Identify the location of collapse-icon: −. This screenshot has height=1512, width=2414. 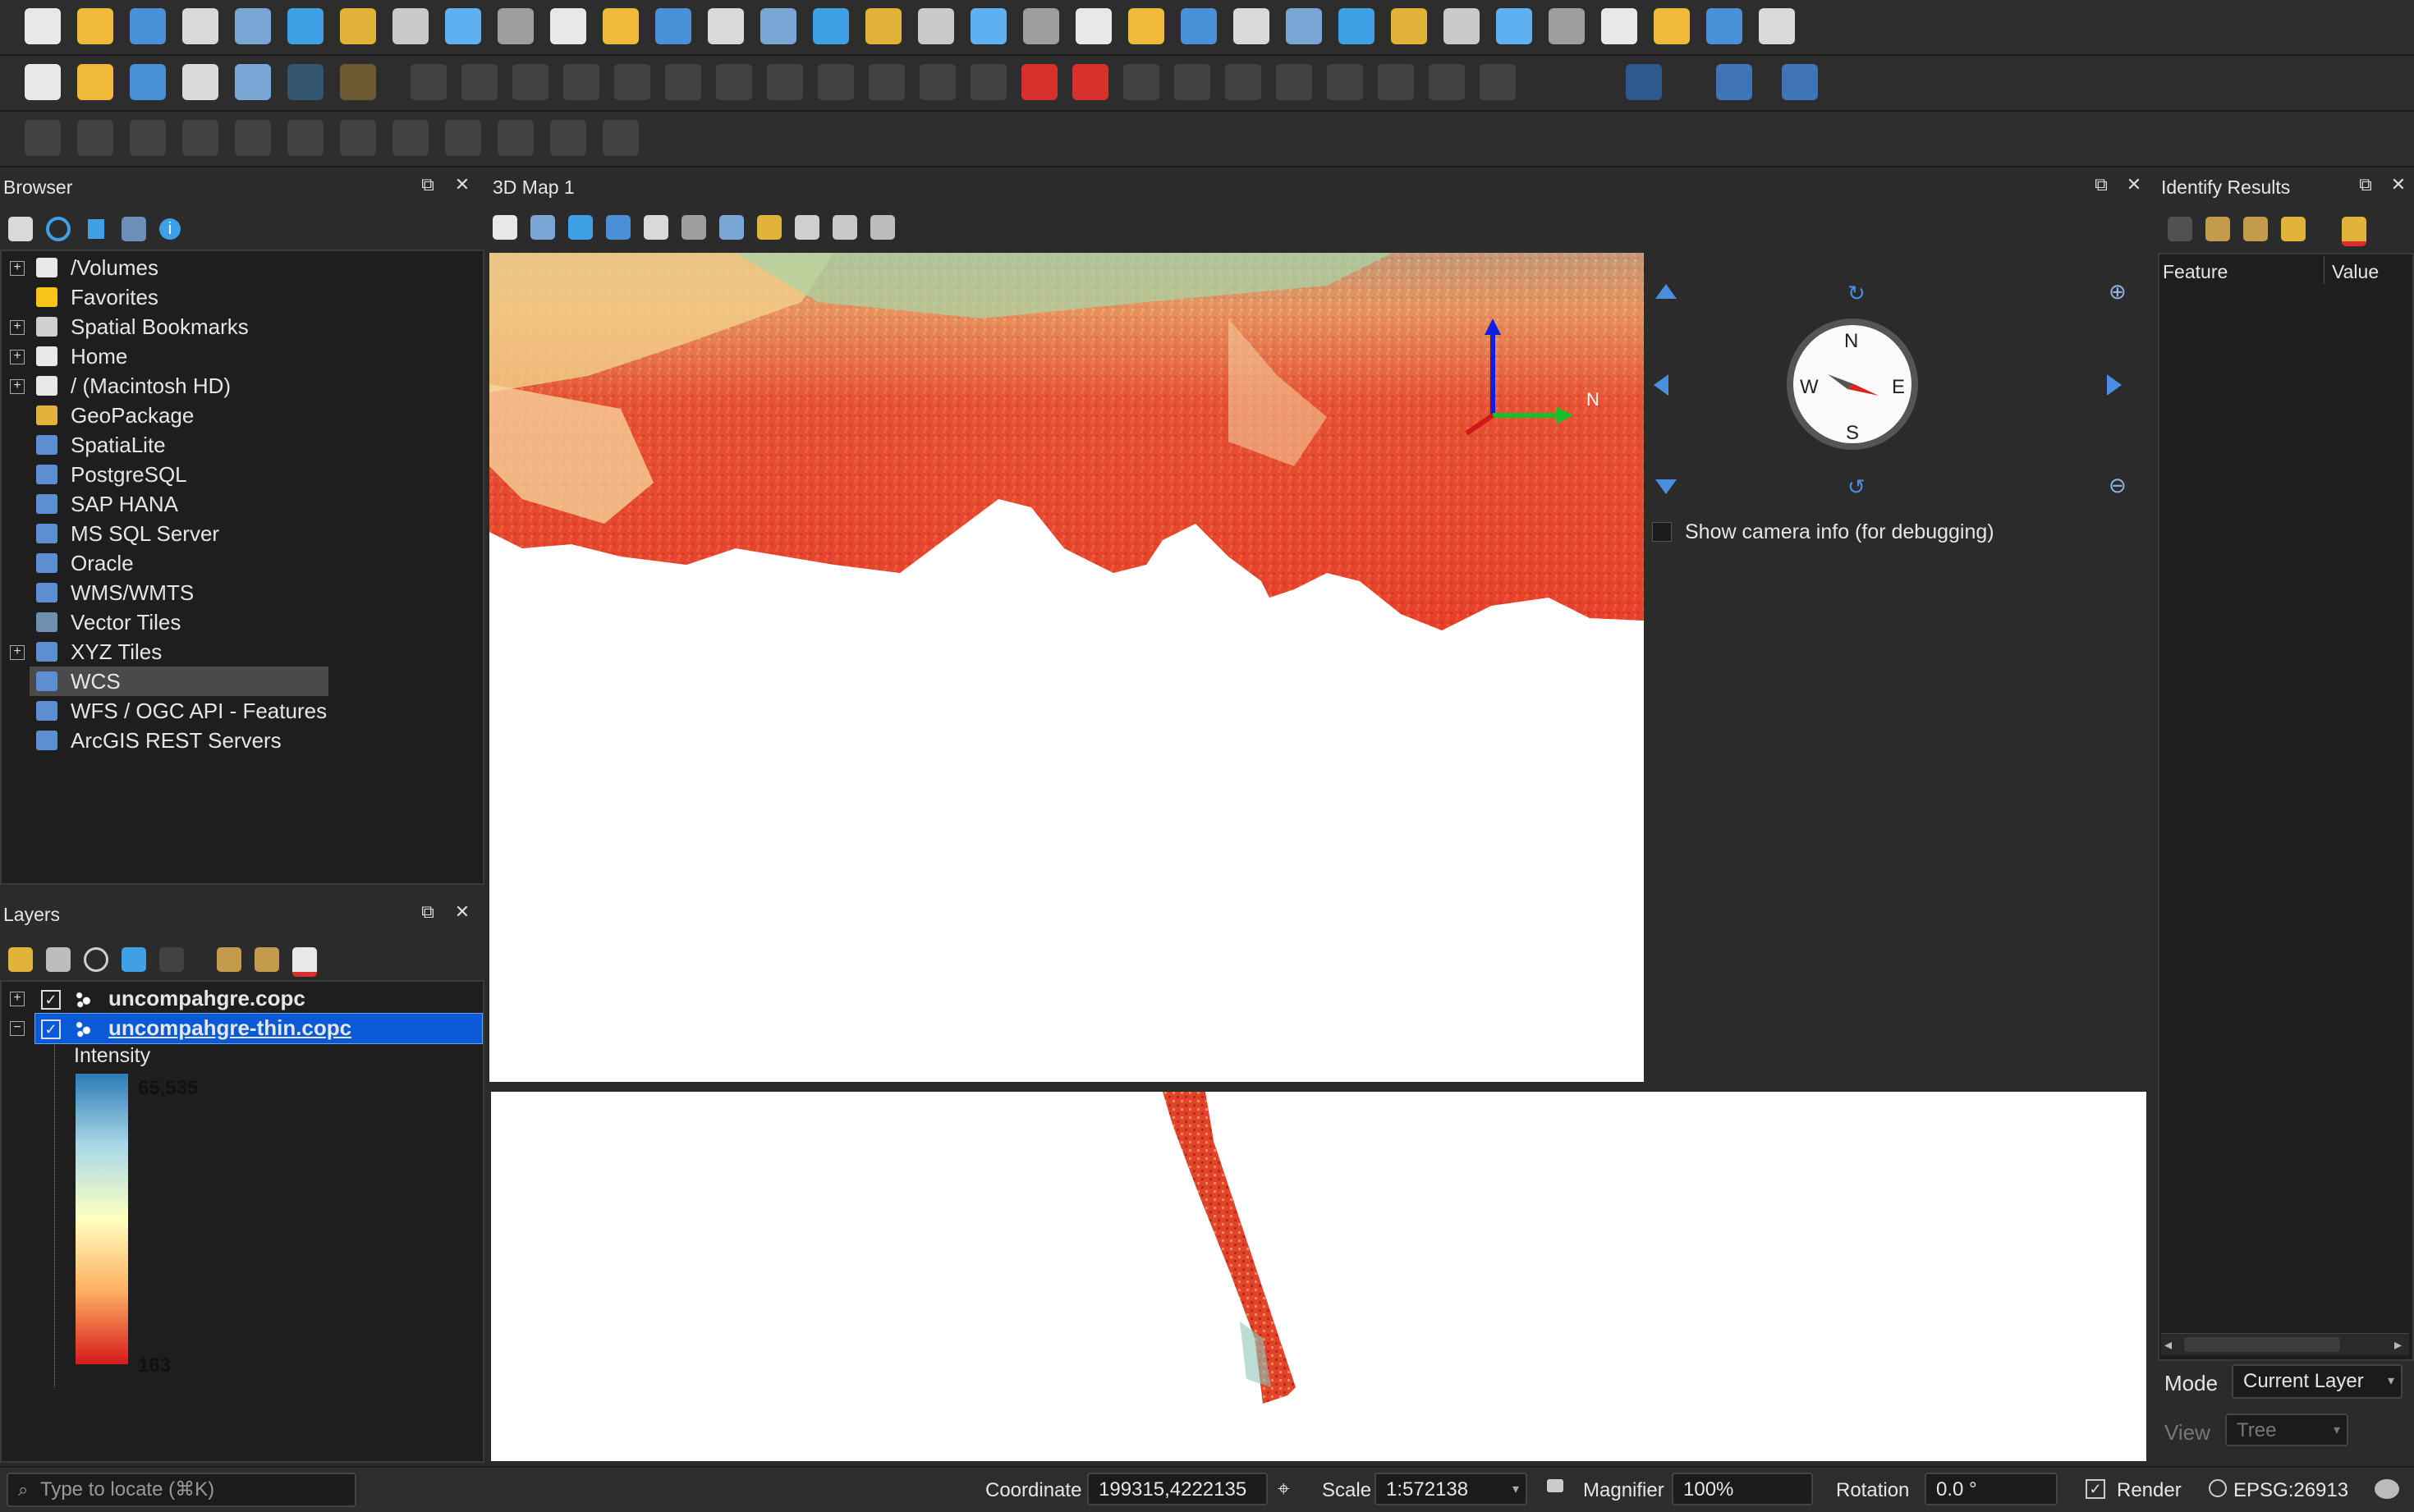
(17, 1028).